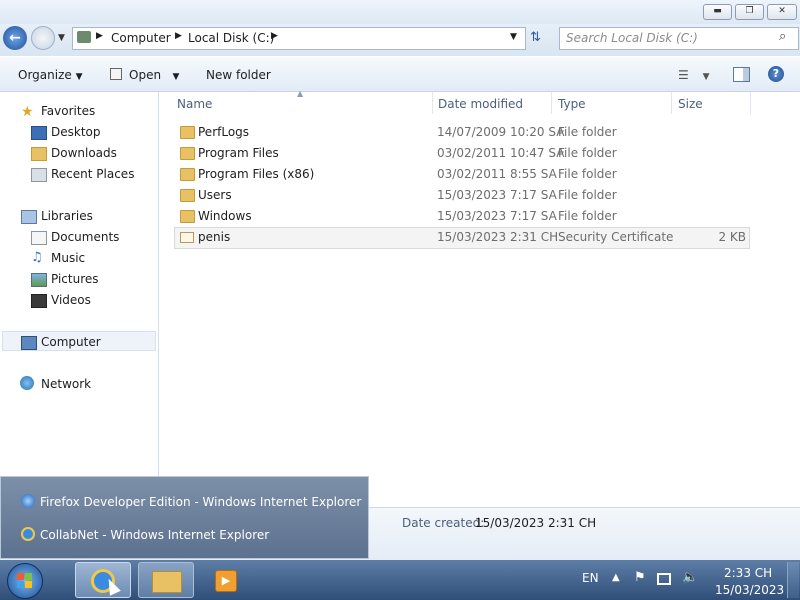 The height and width of the screenshot is (600, 800). Describe the element at coordinates (501, 132) in the screenshot. I see `file-date-modified: 14/07/2009 10:20 SA` at that location.